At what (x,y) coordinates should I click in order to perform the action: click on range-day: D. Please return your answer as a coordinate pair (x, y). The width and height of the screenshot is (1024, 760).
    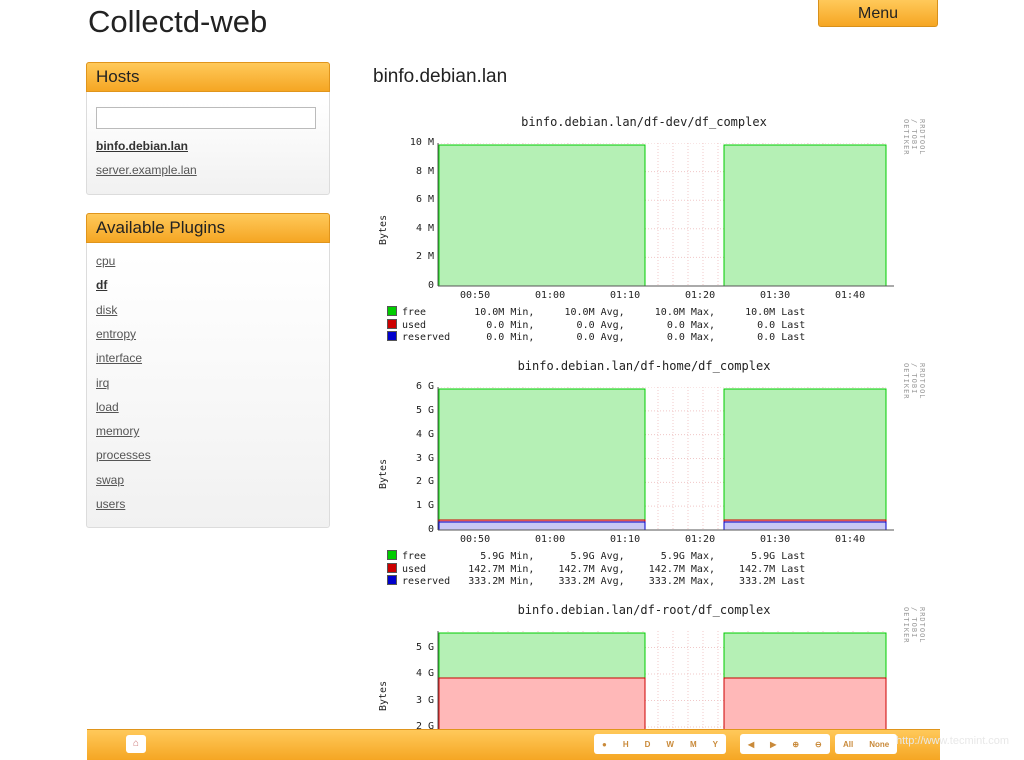
    Looking at the image, I should click on (648, 744).